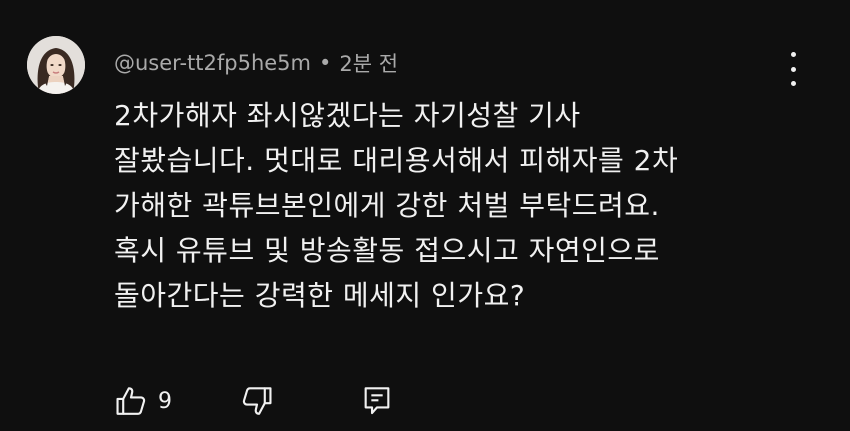 This screenshot has width=850, height=431. Describe the element at coordinates (387, 205) in the screenshot. I see `comment-line: 가해한 곽튜브본인에게 강한 처벌 부탁드려요.` at that location.